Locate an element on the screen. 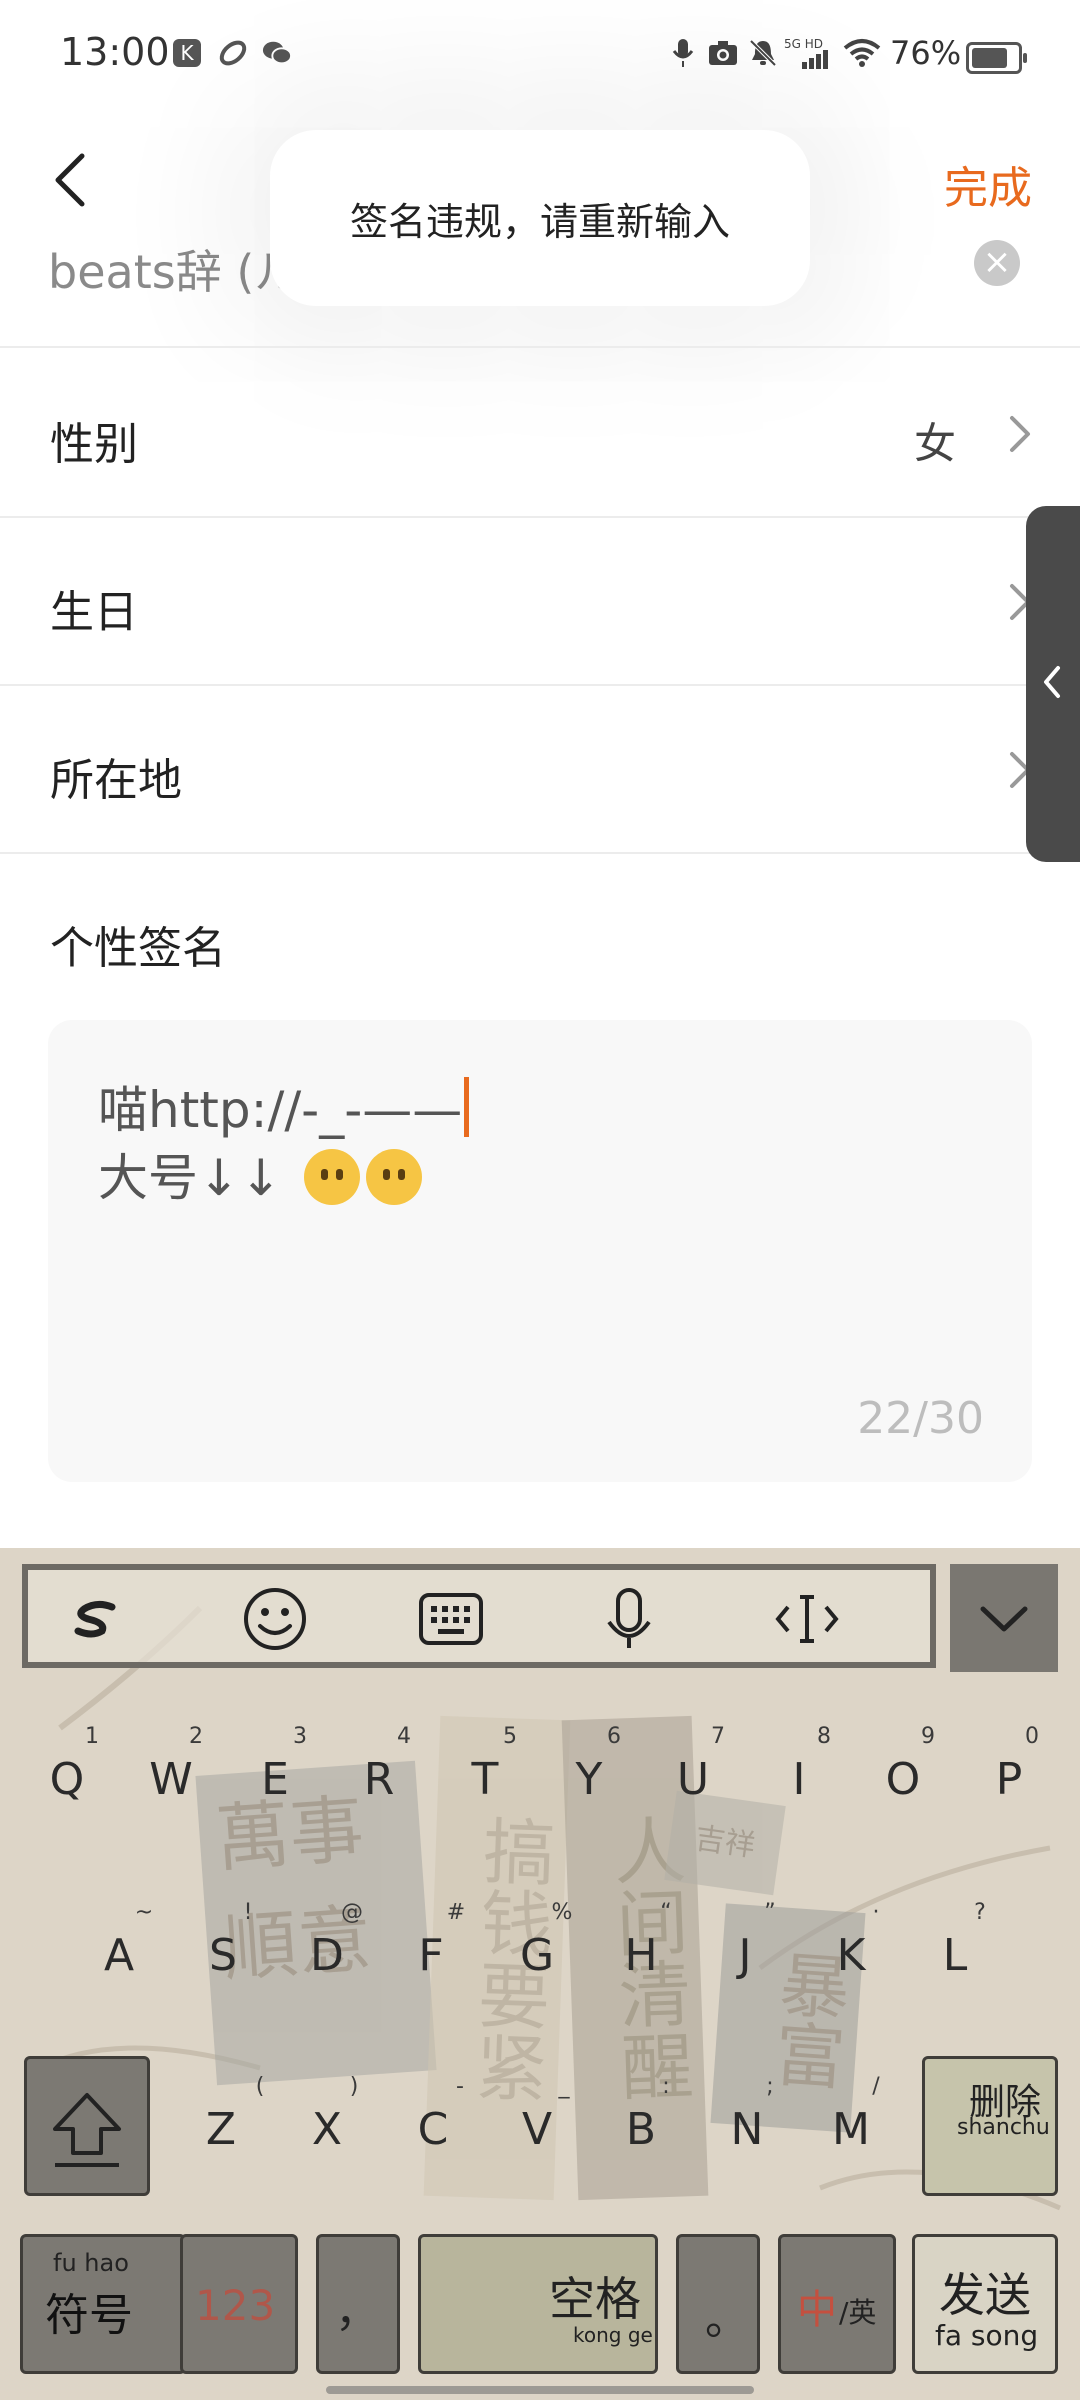 The height and width of the screenshot is (2400, 1080). period-label: 。 is located at coordinates (727, 2319).